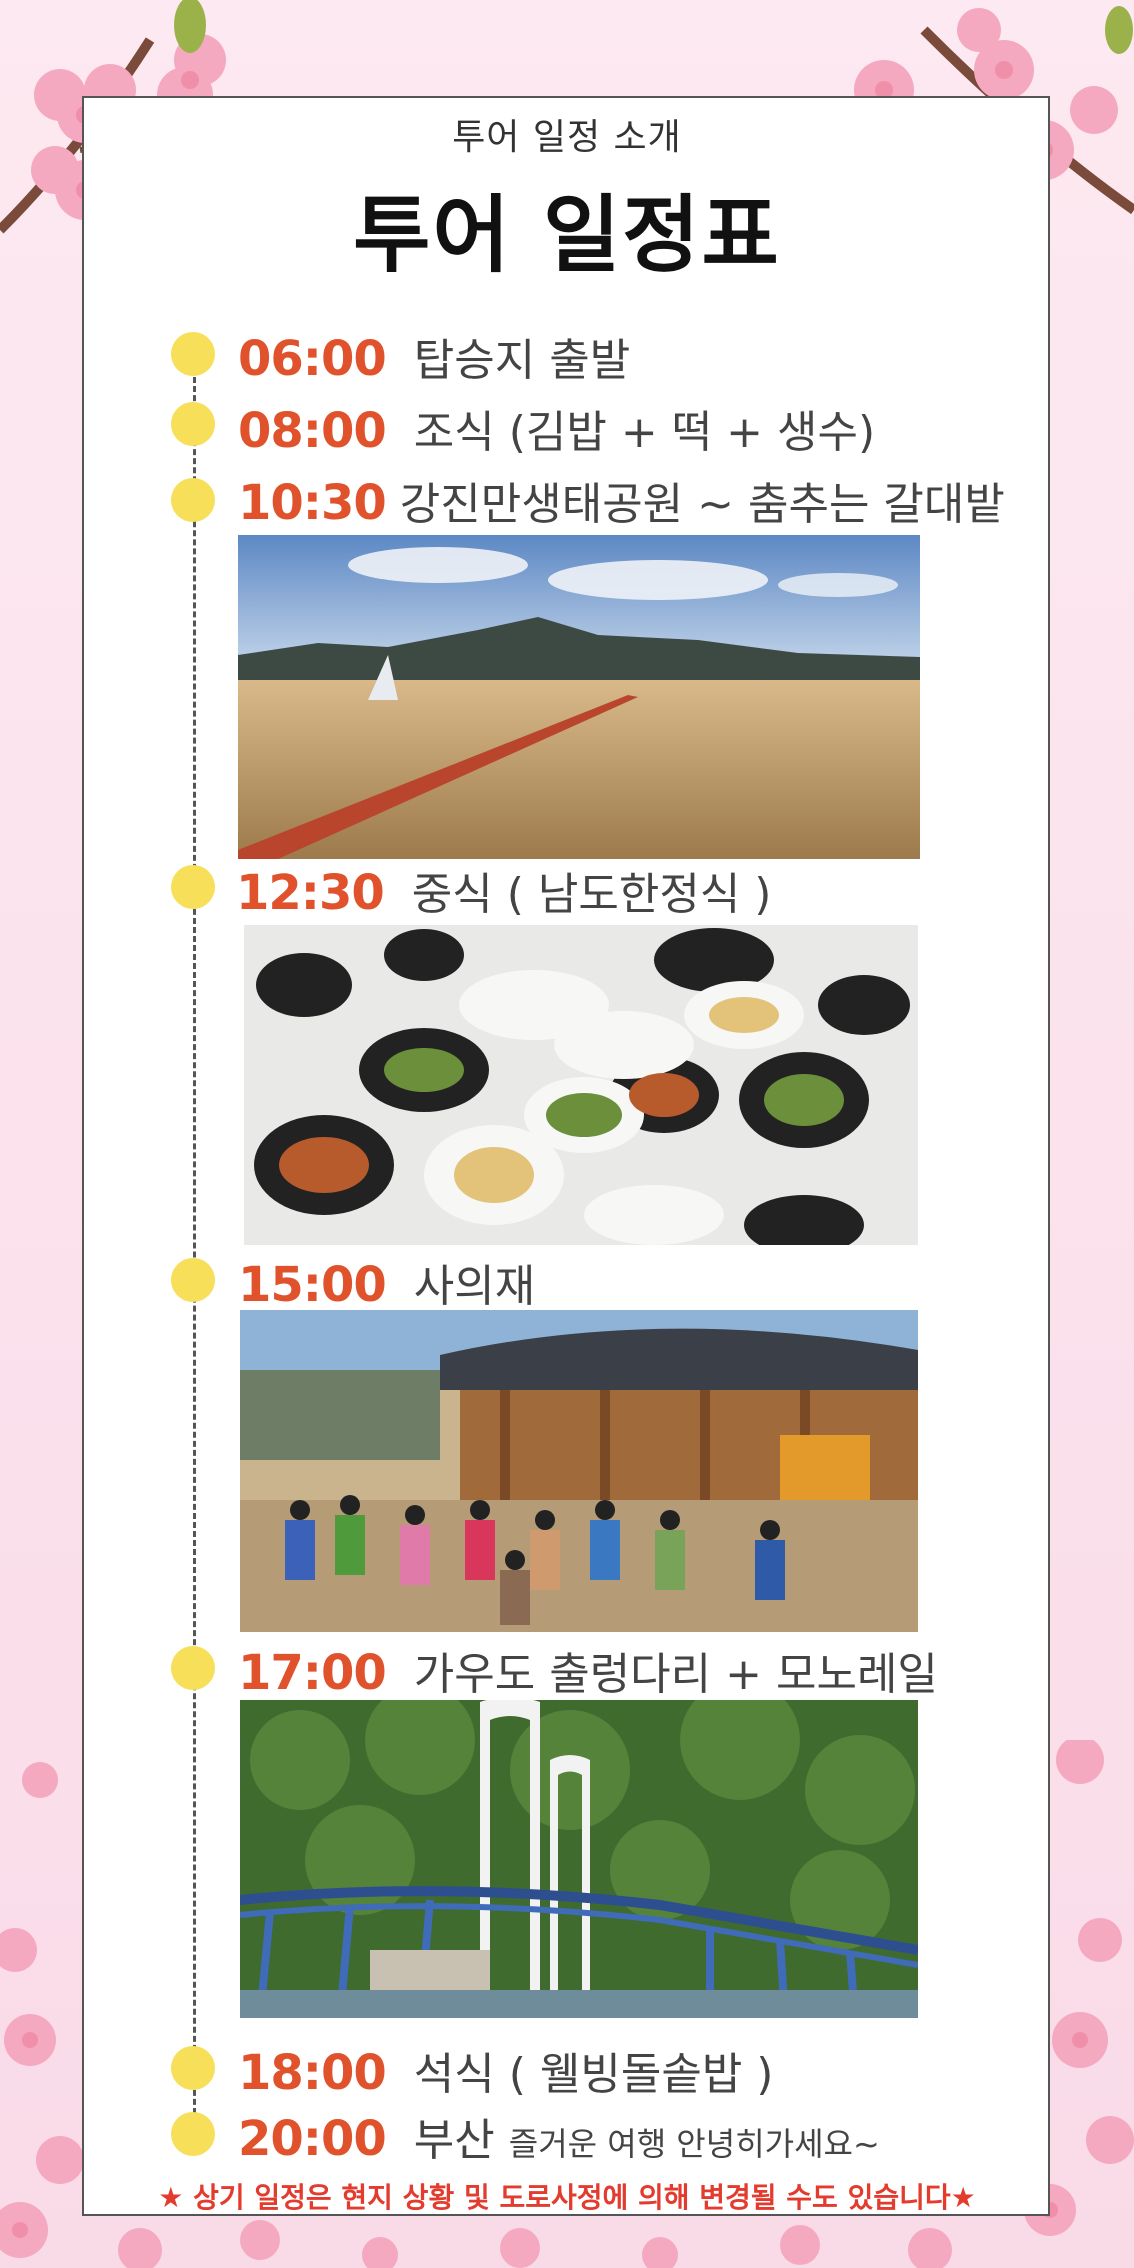 The height and width of the screenshot is (2268, 1134). I want to click on reed-field-boardwalk-photo, so click(579, 697).